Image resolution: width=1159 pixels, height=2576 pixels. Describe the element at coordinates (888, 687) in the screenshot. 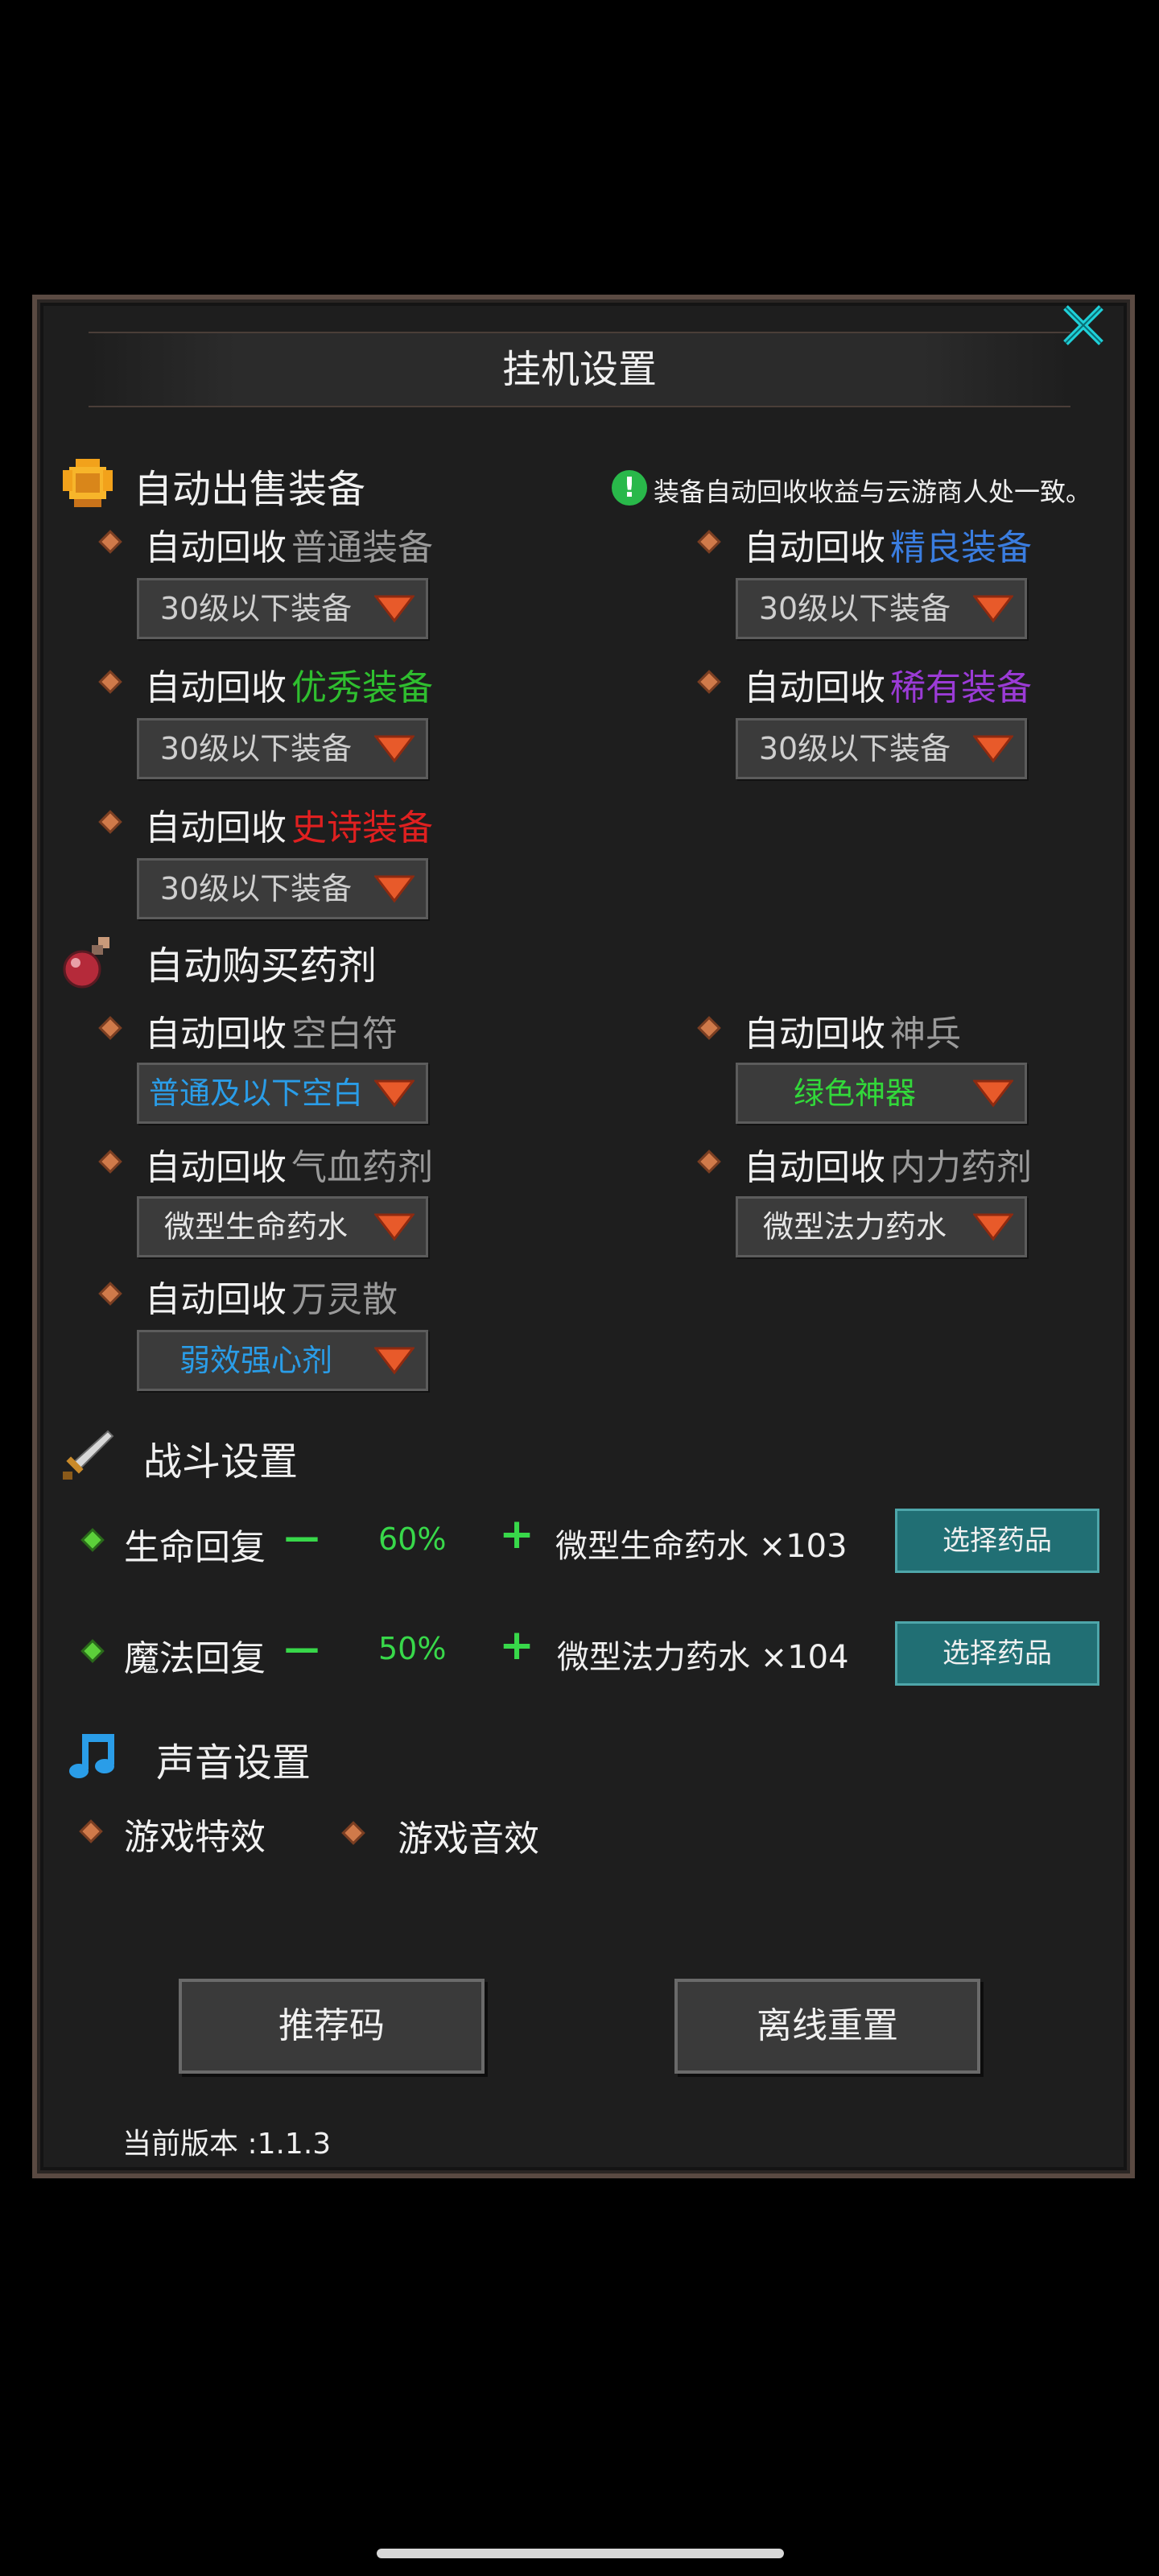

I see `sell-item-rare-label: 自动回收 稀有装备` at that location.